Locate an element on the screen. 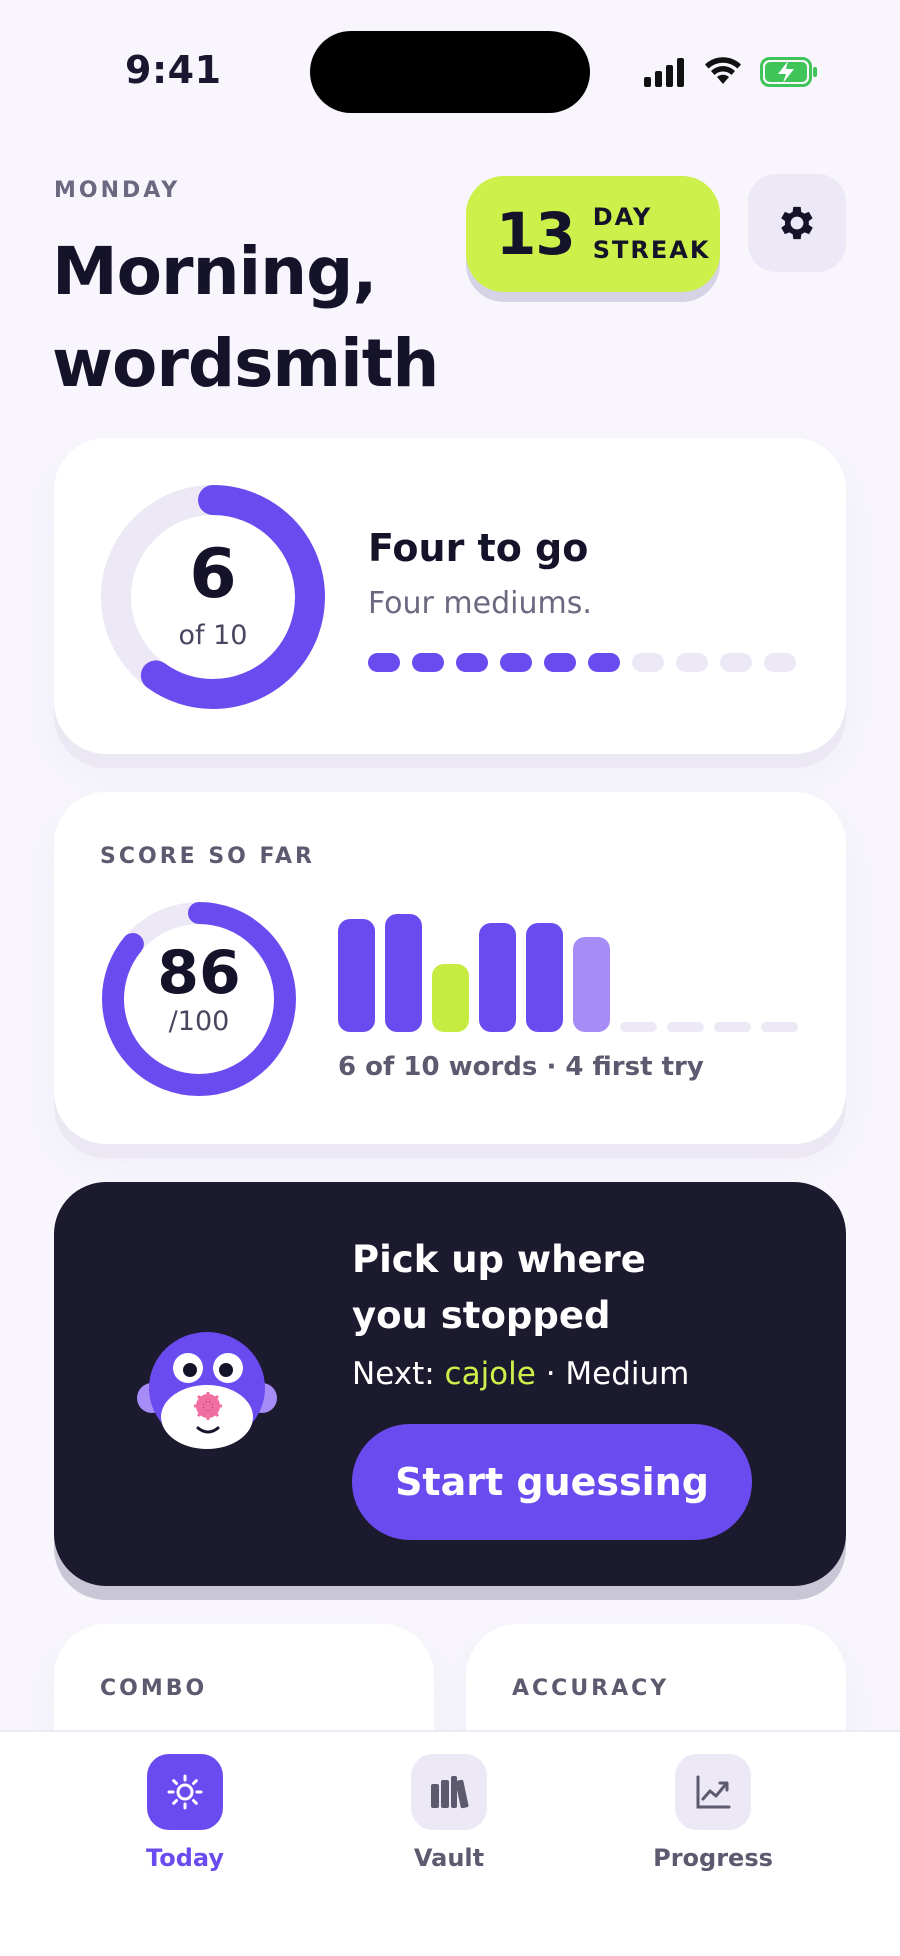  chart-icon is located at coordinates (713, 1792).